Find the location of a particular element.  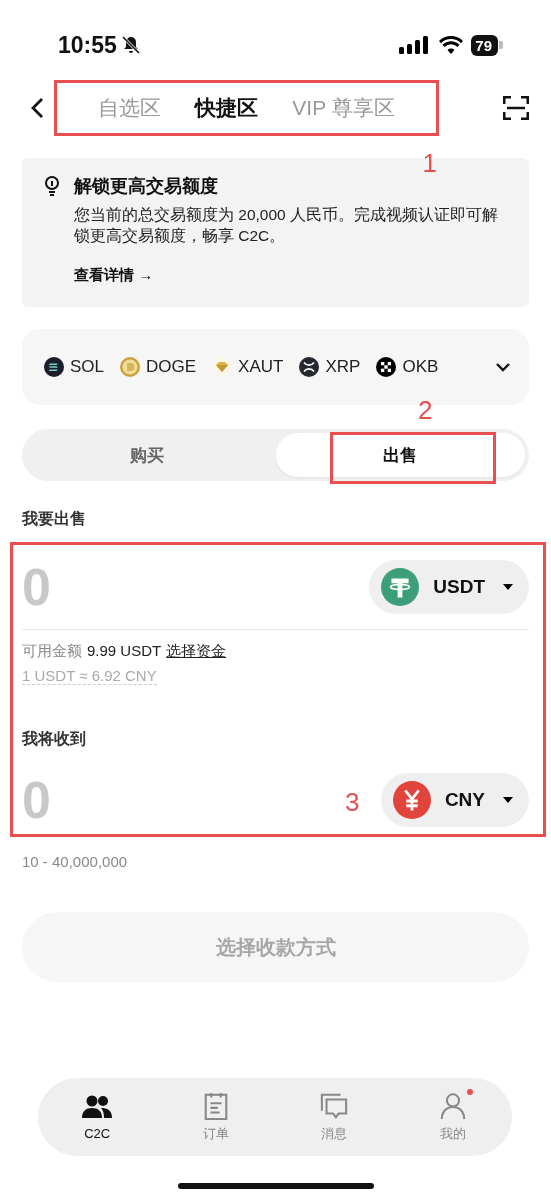

currency-selector: USDT is located at coordinates (449, 587).